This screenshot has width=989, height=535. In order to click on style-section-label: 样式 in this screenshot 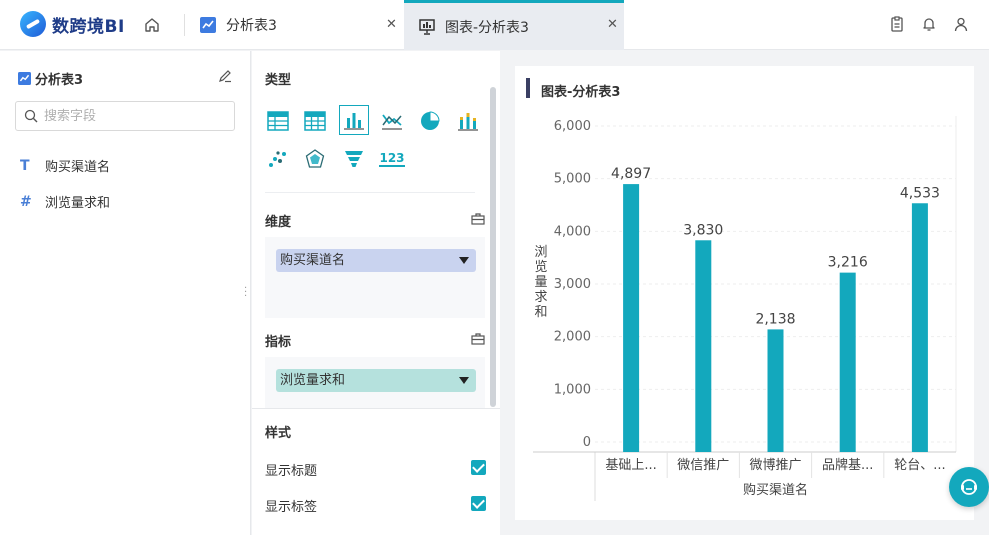, I will do `click(278, 433)`.